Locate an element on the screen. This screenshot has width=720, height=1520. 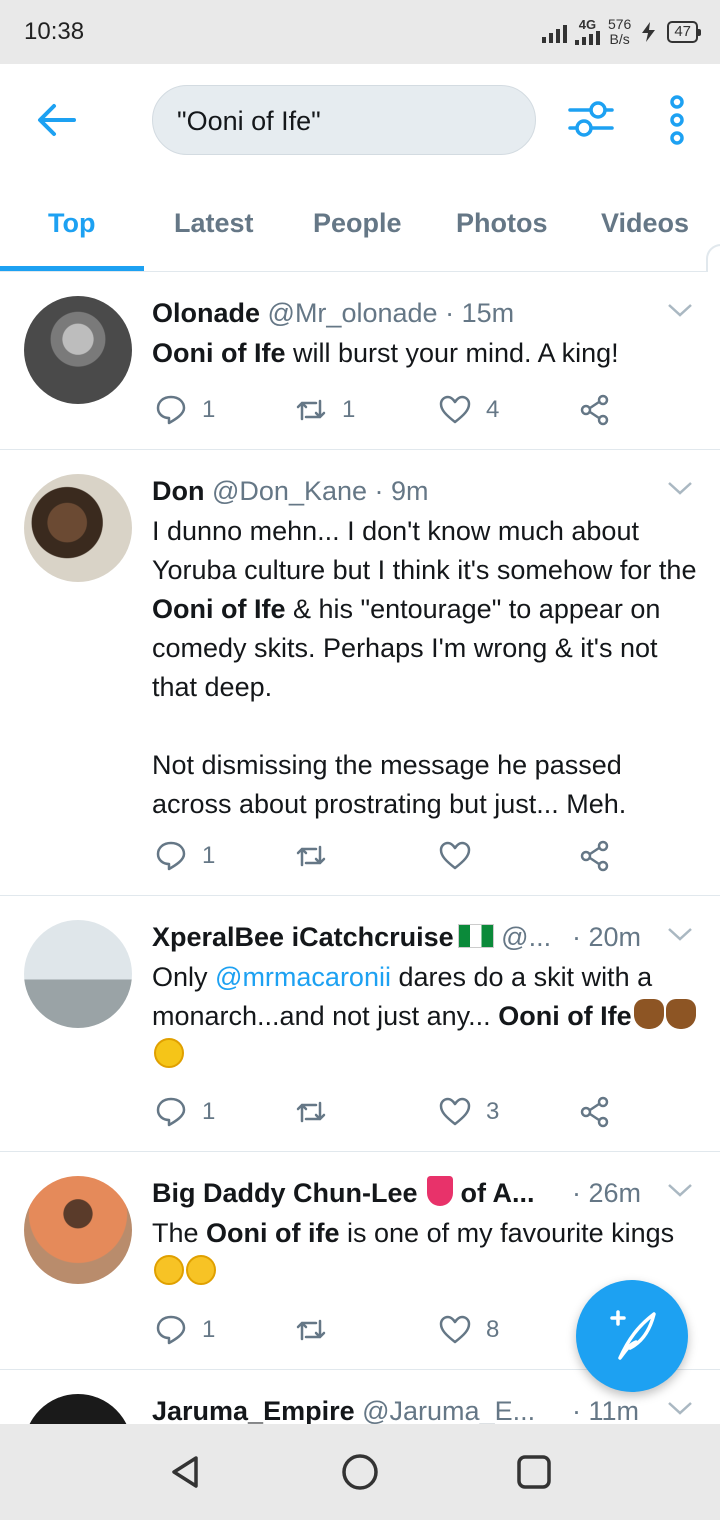
like-button: 4 is located at coordinates (468, 410).